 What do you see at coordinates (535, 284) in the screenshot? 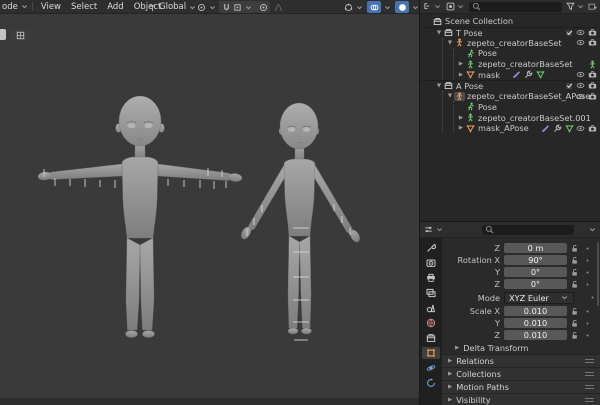
I see `value-field-z: 0°` at bounding box center [535, 284].